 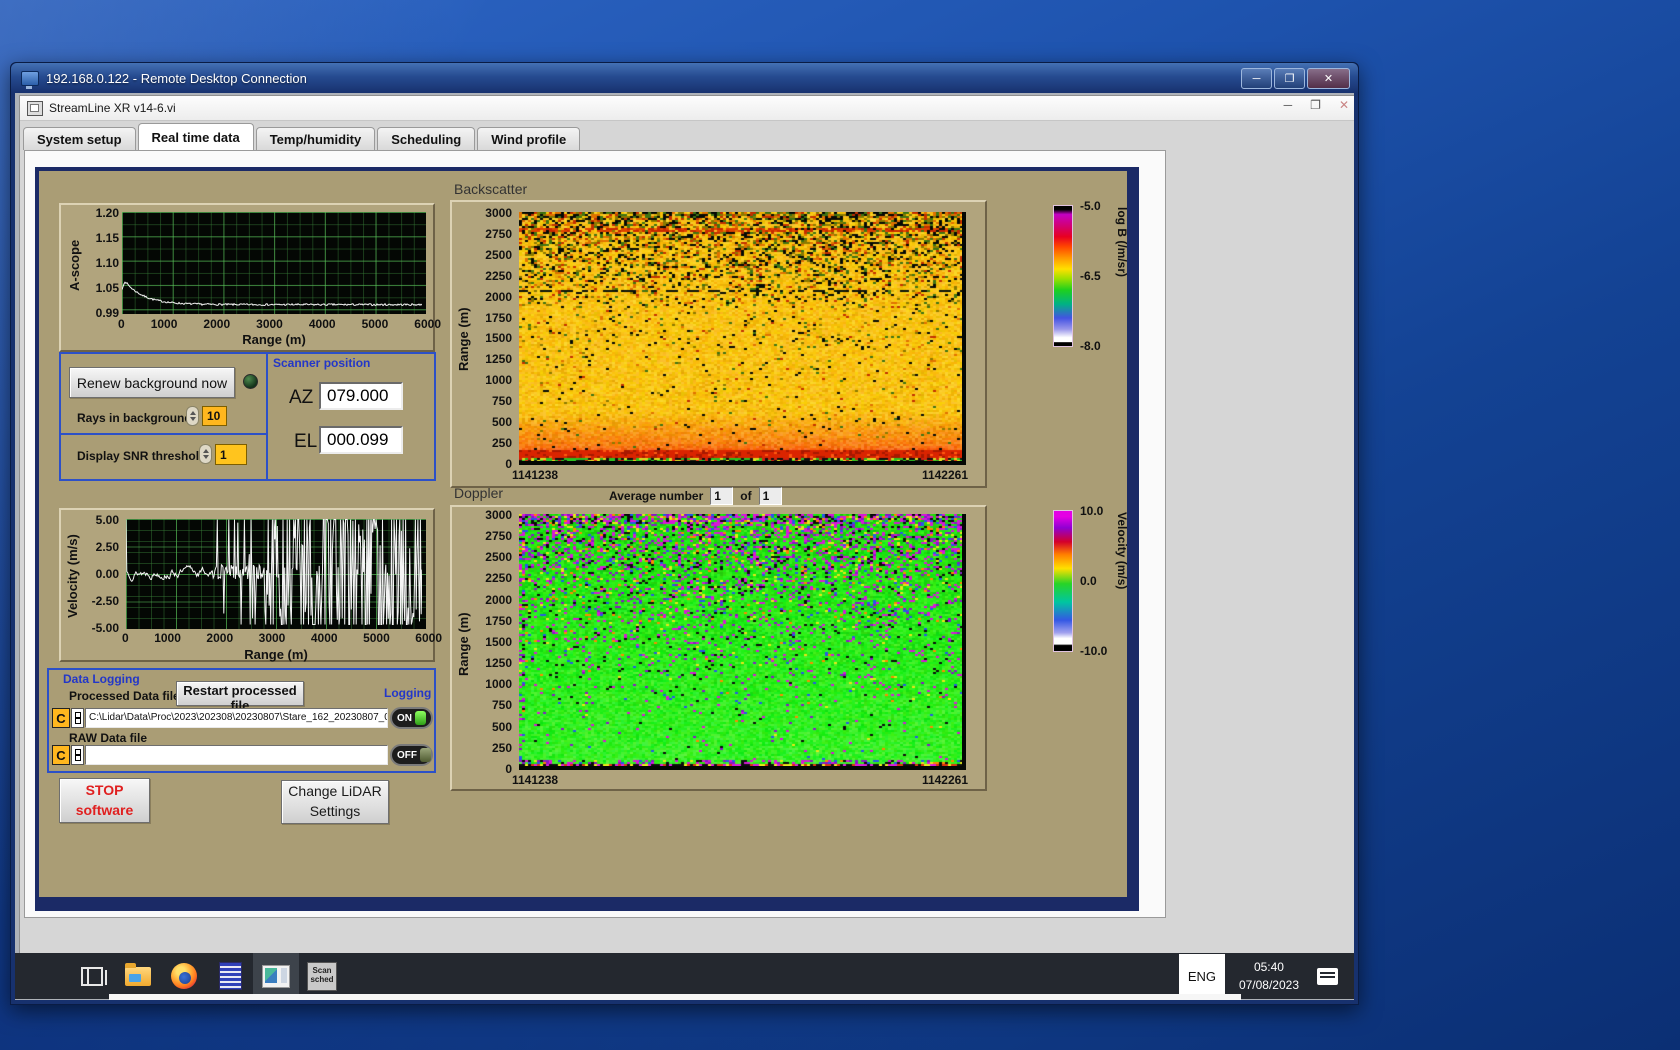 What do you see at coordinates (411, 755) in the screenshot?
I see `raw-logging-toggle: OFF` at bounding box center [411, 755].